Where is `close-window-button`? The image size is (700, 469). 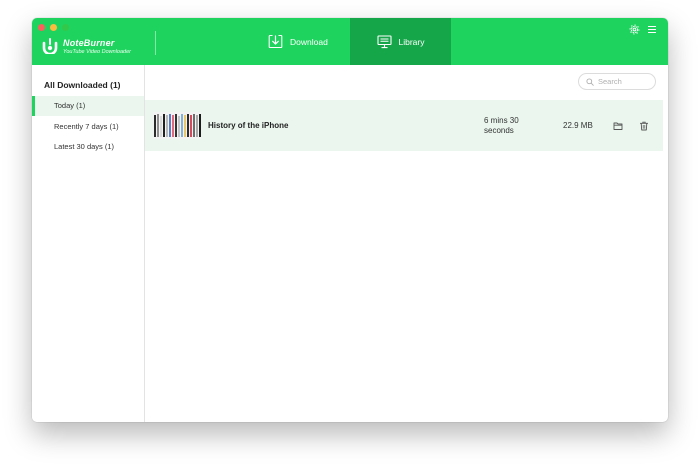
close-window-button is located at coordinates (41, 27).